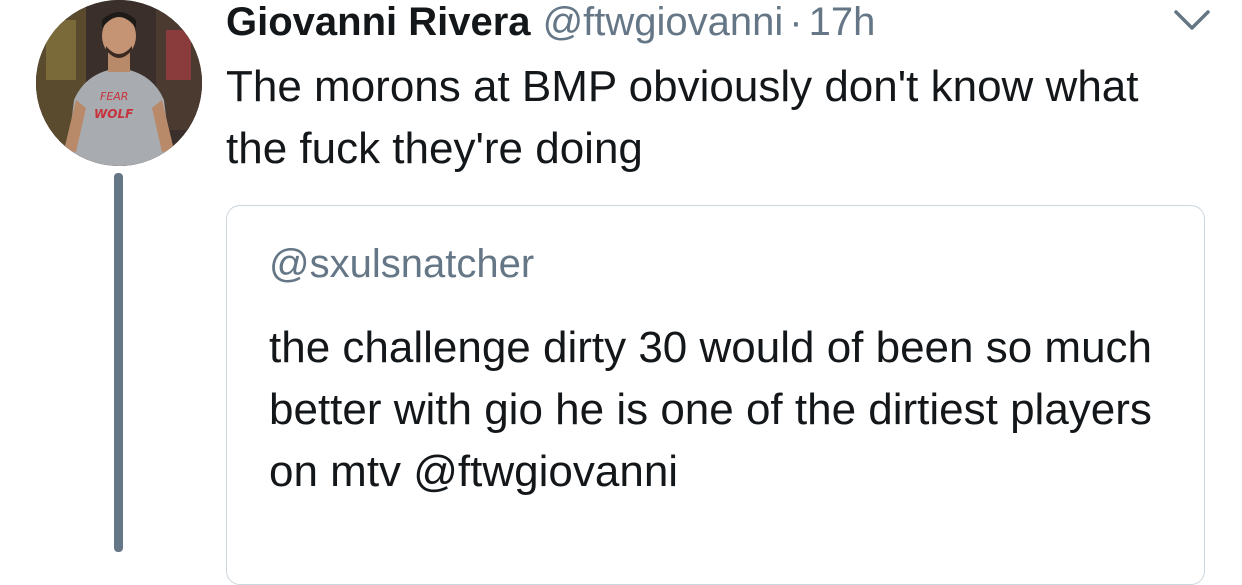 The width and height of the screenshot is (1242, 585). Describe the element at coordinates (1192, 20) in the screenshot. I see `chevron-down-icon` at that location.